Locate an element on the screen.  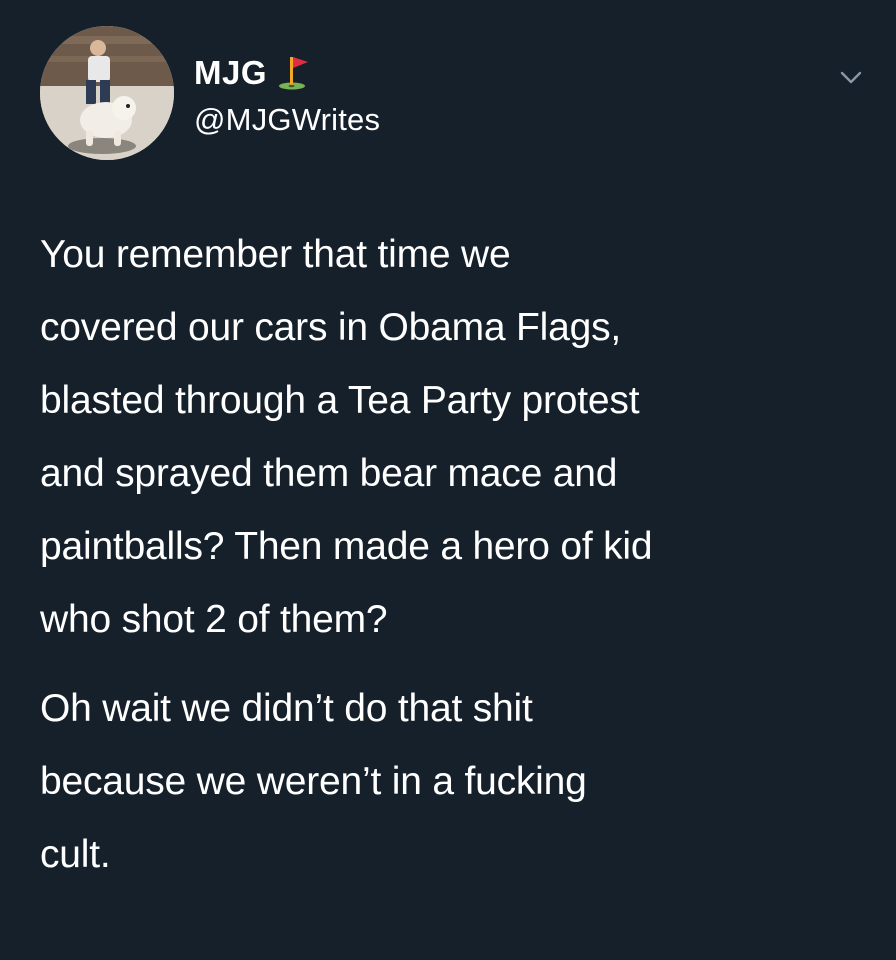
chevron-down-icon is located at coordinates (851, 77).